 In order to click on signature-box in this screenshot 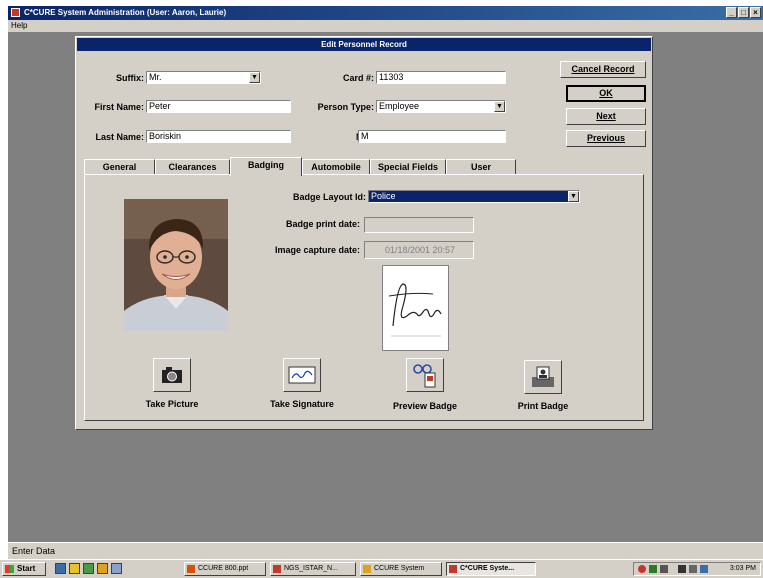, I will do `click(415, 308)`.